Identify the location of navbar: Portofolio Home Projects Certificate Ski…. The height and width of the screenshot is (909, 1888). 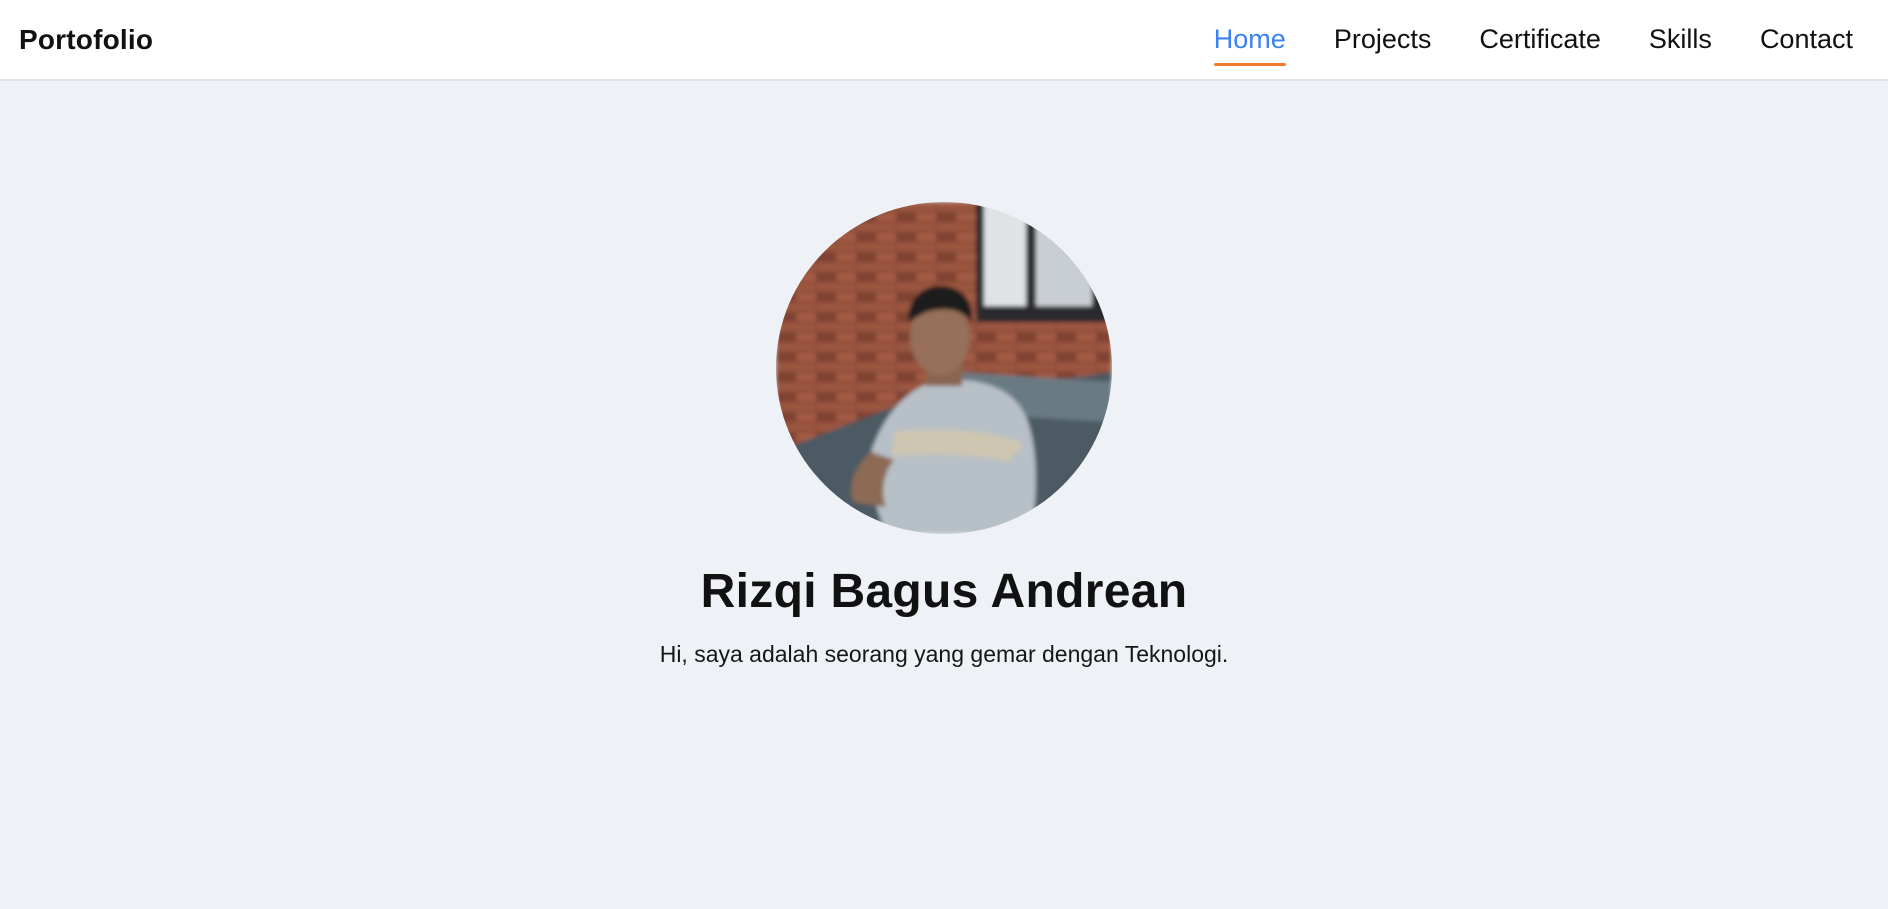
(944, 40).